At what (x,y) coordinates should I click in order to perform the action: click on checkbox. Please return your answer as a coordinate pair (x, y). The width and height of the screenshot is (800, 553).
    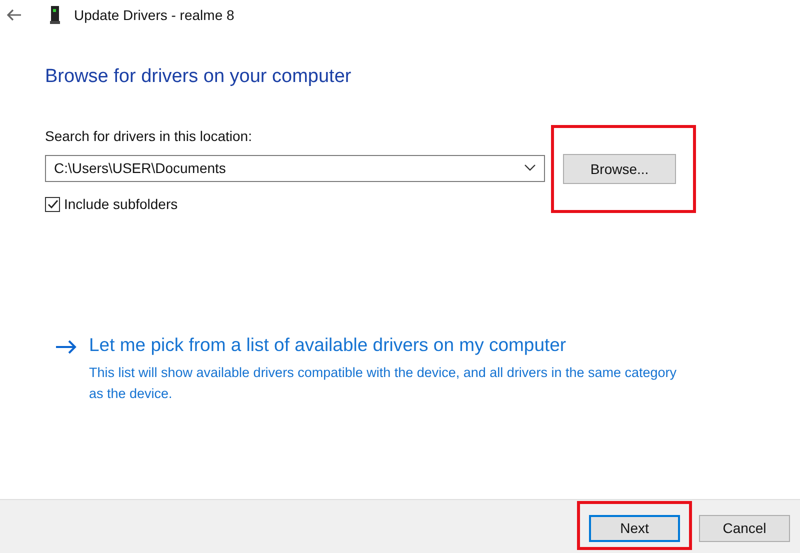
    Looking at the image, I should click on (52, 204).